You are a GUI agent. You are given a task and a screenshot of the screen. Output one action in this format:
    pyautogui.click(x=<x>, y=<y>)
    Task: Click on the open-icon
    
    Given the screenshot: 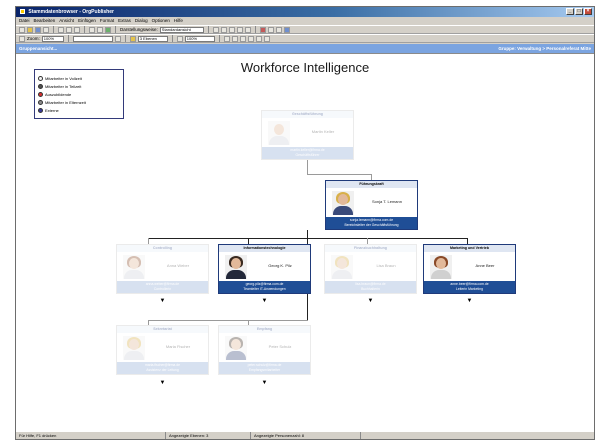 What is the action you would take?
    pyautogui.click(x=30, y=29)
    